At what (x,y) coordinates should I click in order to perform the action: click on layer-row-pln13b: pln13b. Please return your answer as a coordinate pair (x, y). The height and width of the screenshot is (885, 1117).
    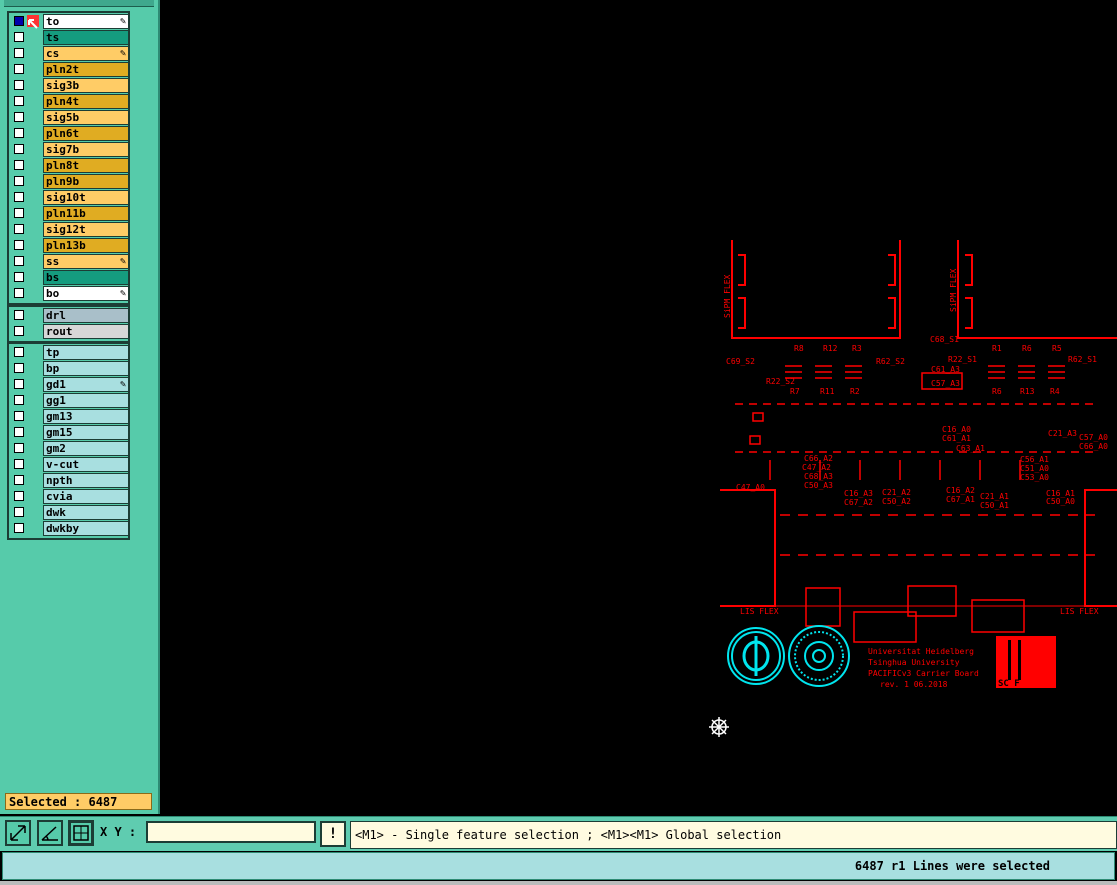
    Looking at the image, I should click on (69, 245).